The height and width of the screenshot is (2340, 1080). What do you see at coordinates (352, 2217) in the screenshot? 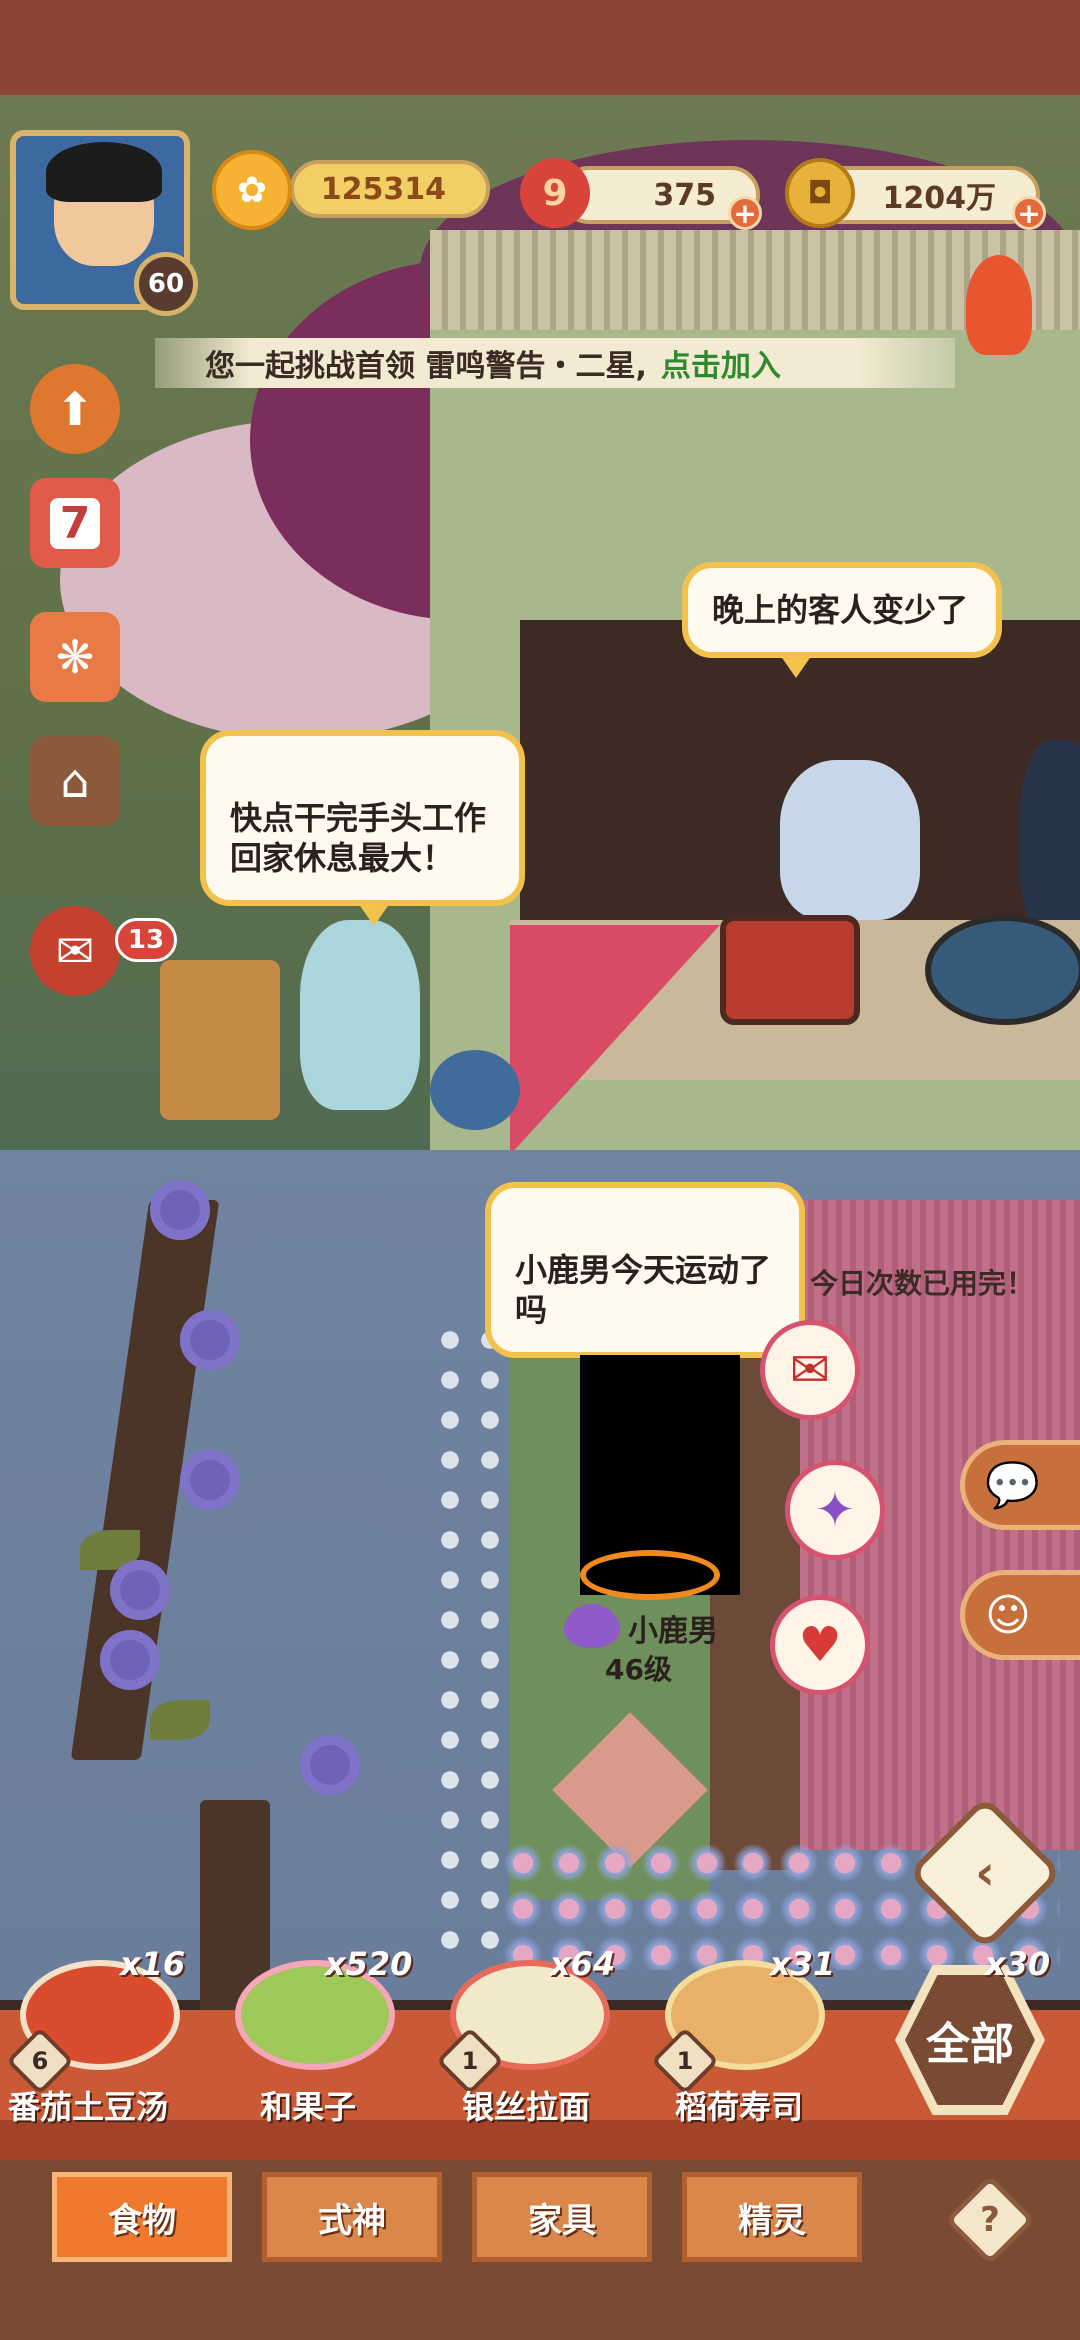
I see `tab-shikigami: 式神` at bounding box center [352, 2217].